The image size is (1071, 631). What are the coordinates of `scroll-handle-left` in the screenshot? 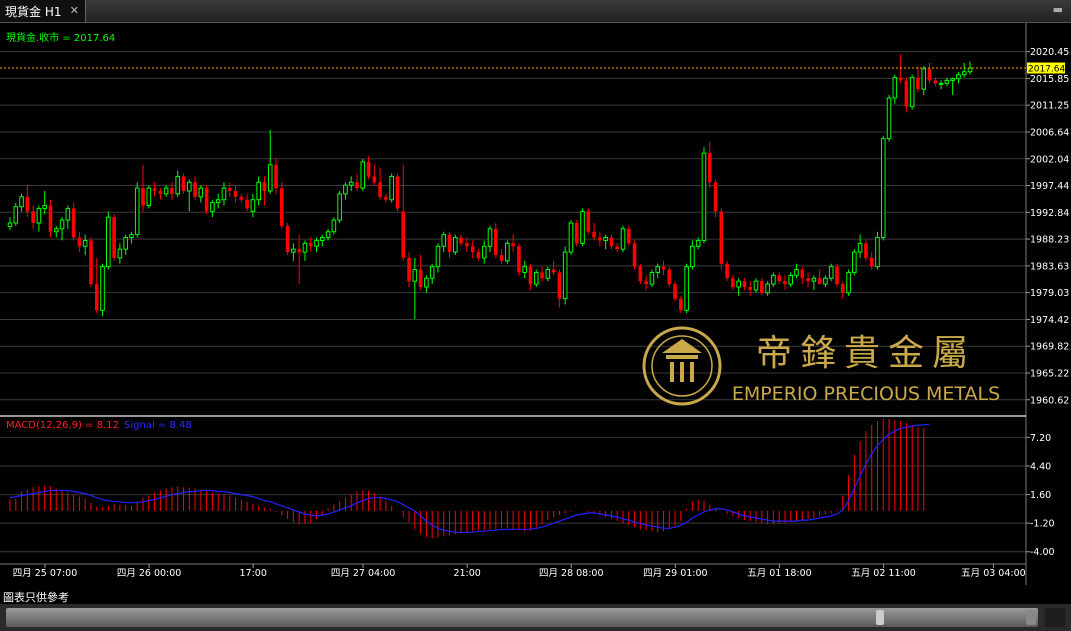 It's located at (880, 617).